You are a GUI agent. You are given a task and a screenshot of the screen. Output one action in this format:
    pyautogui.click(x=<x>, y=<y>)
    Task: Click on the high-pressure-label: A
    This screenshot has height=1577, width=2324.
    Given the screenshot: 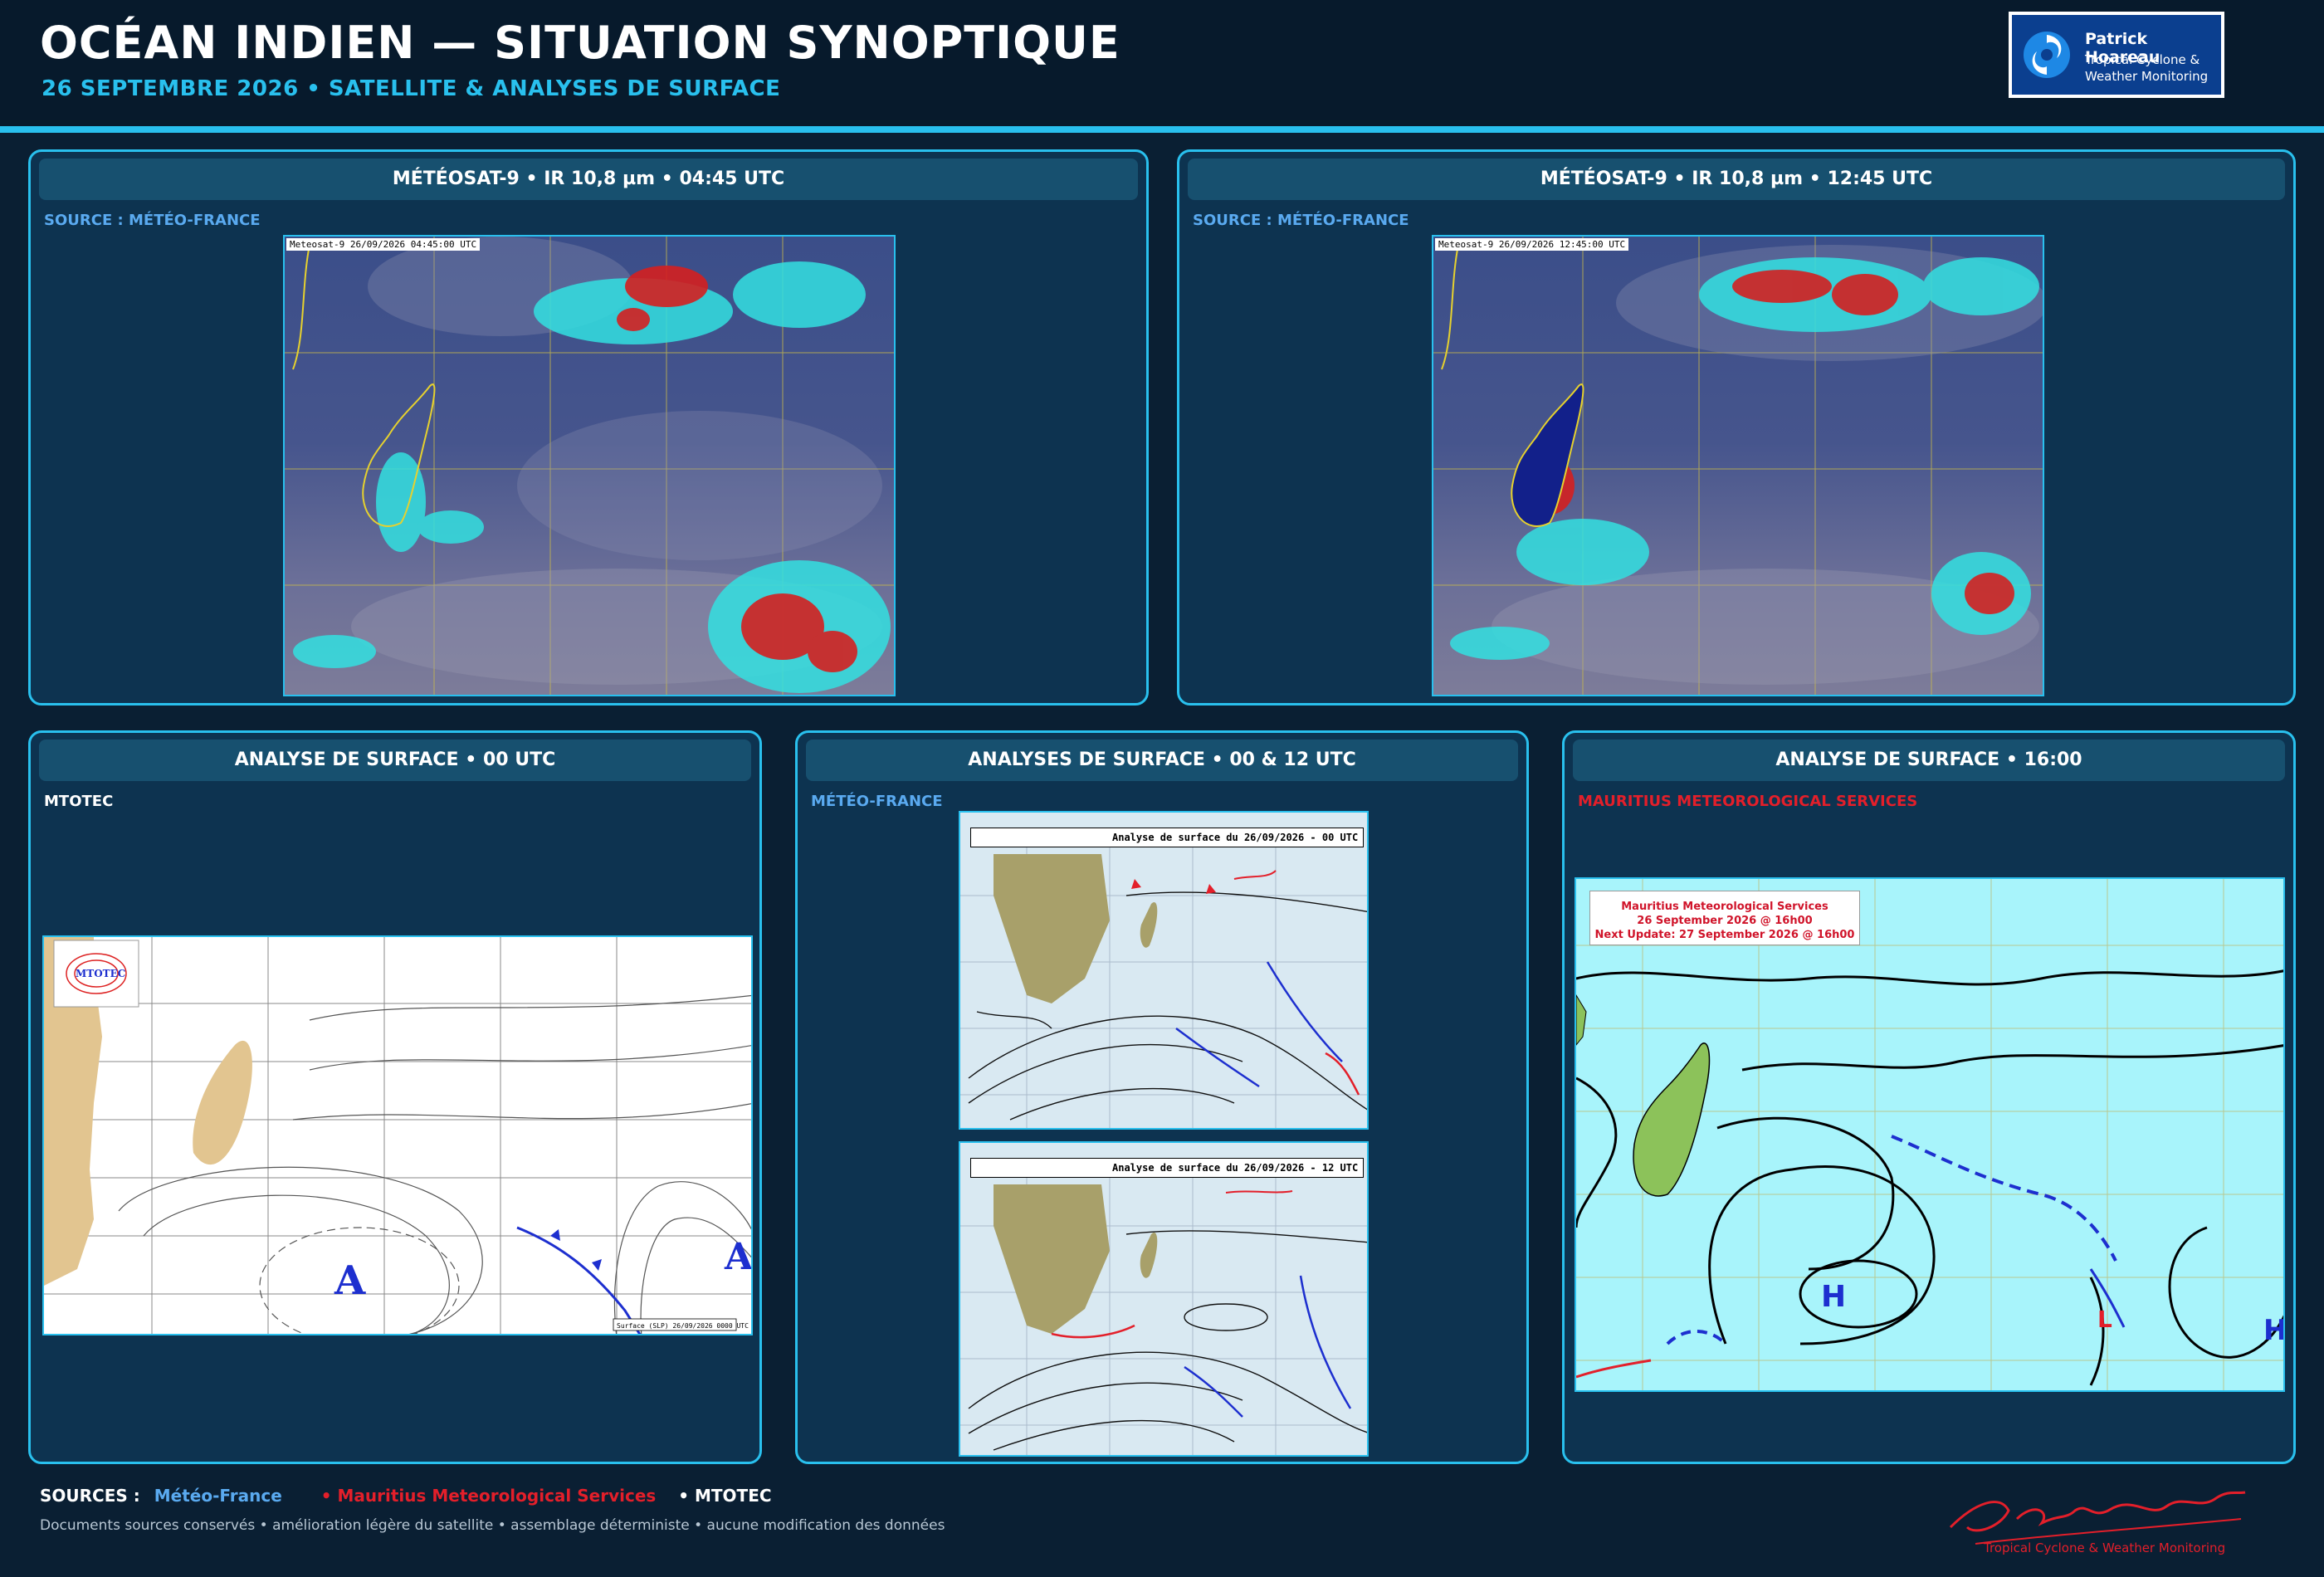 What is the action you would take?
    pyautogui.click(x=350, y=1280)
    